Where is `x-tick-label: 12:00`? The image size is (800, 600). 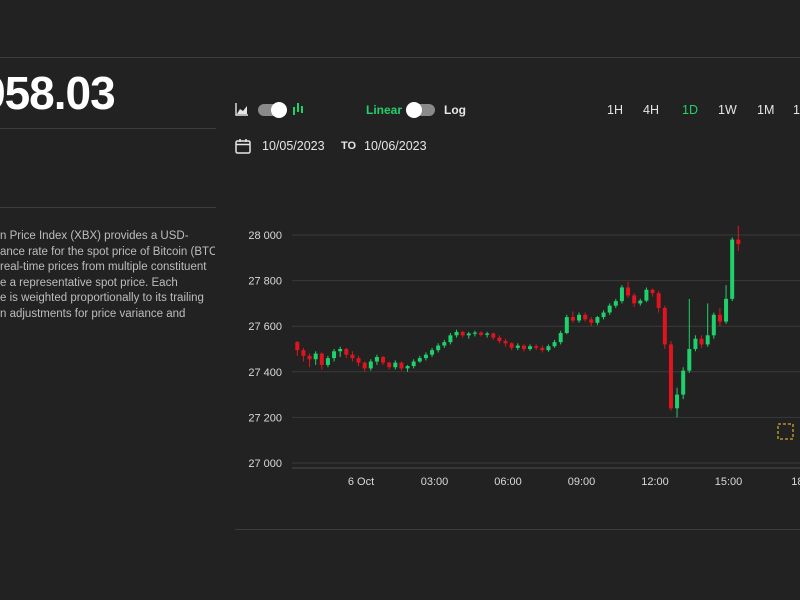
x-tick-label: 12:00 is located at coordinates (655, 482).